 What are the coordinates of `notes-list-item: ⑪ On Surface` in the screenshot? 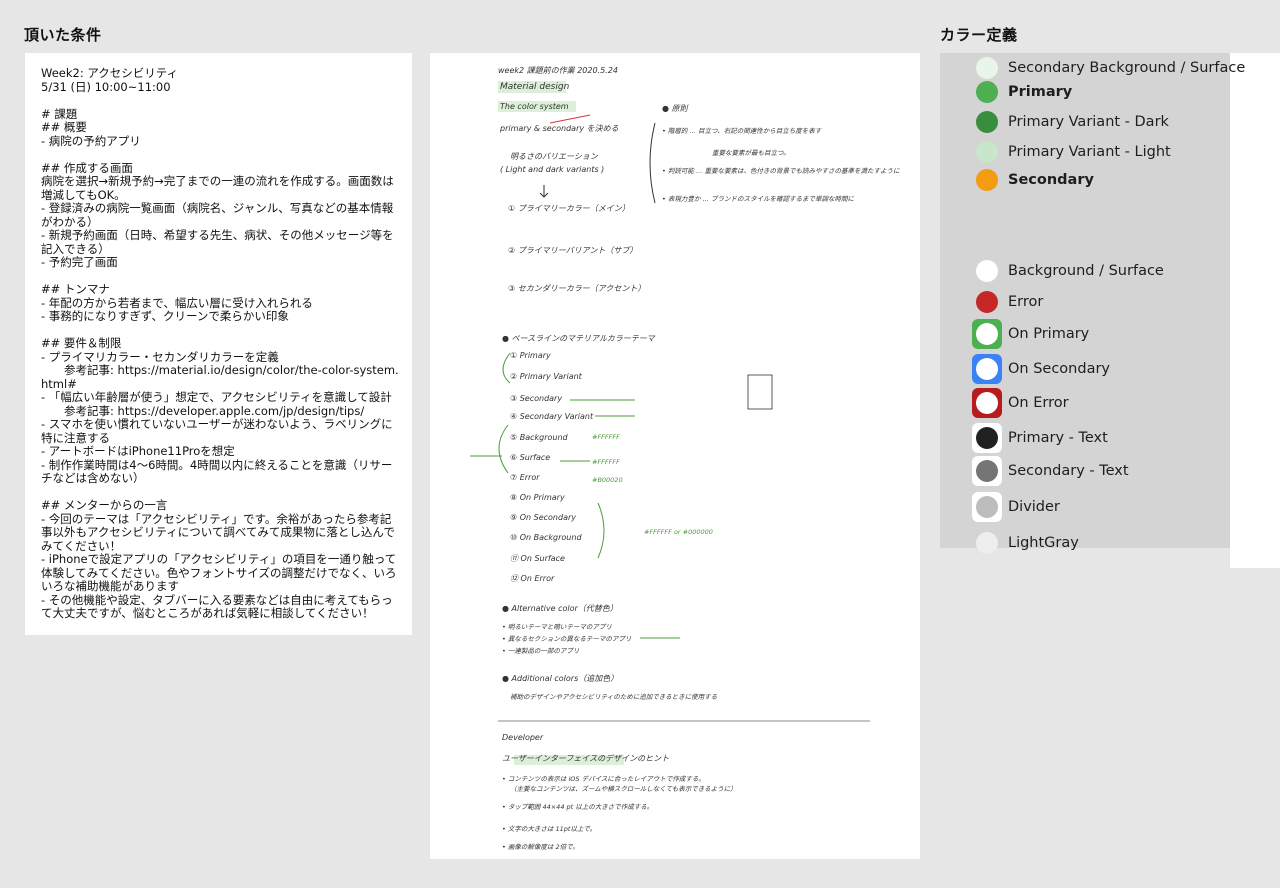 It's located at (537, 558).